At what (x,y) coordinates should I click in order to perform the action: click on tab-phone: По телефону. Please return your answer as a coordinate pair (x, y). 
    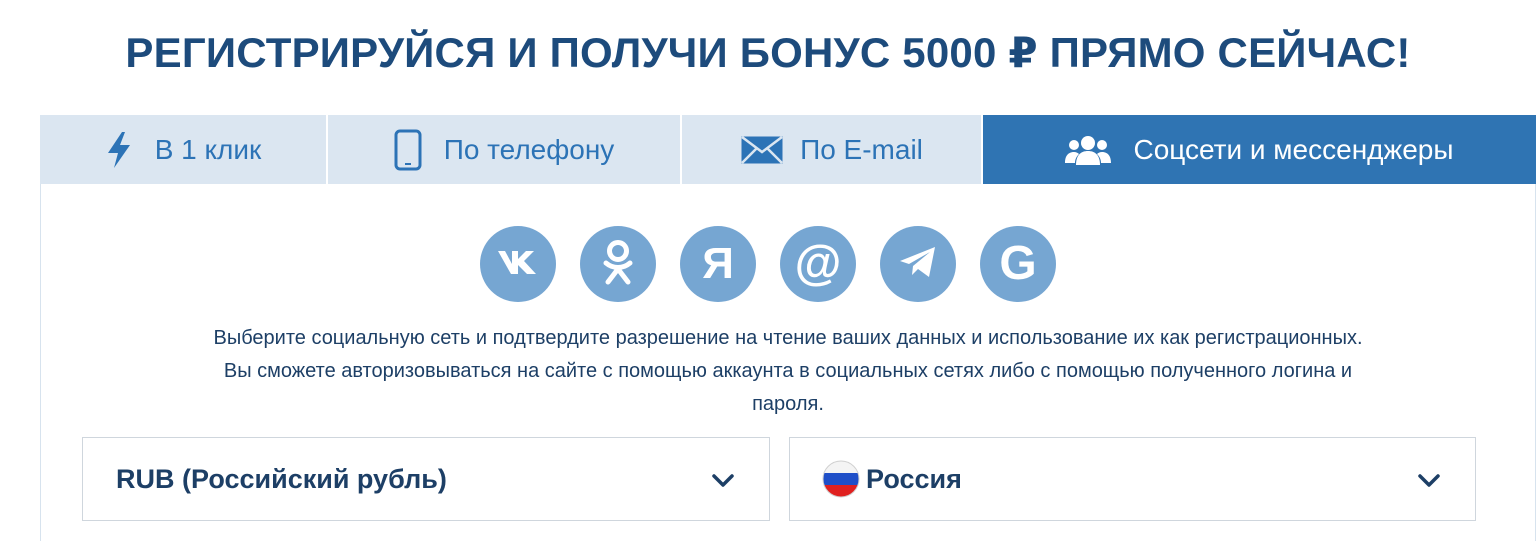
    Looking at the image, I should click on (505, 149).